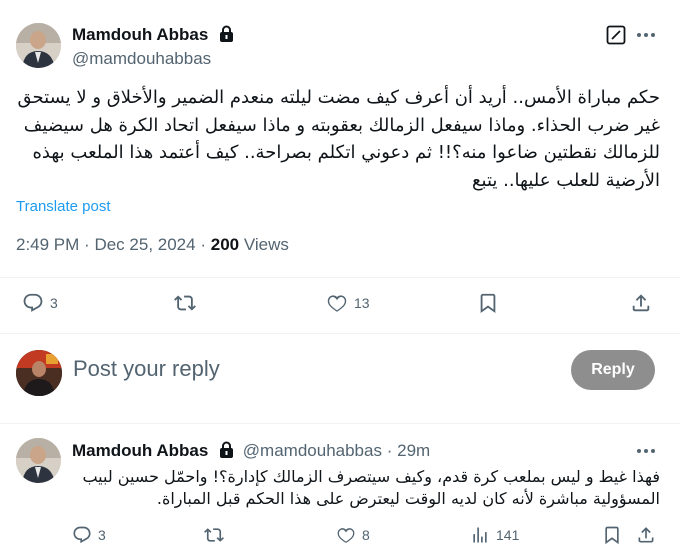  What do you see at coordinates (140, 34) in the screenshot?
I see `author-name-text: Mamdouh Abbas` at bounding box center [140, 34].